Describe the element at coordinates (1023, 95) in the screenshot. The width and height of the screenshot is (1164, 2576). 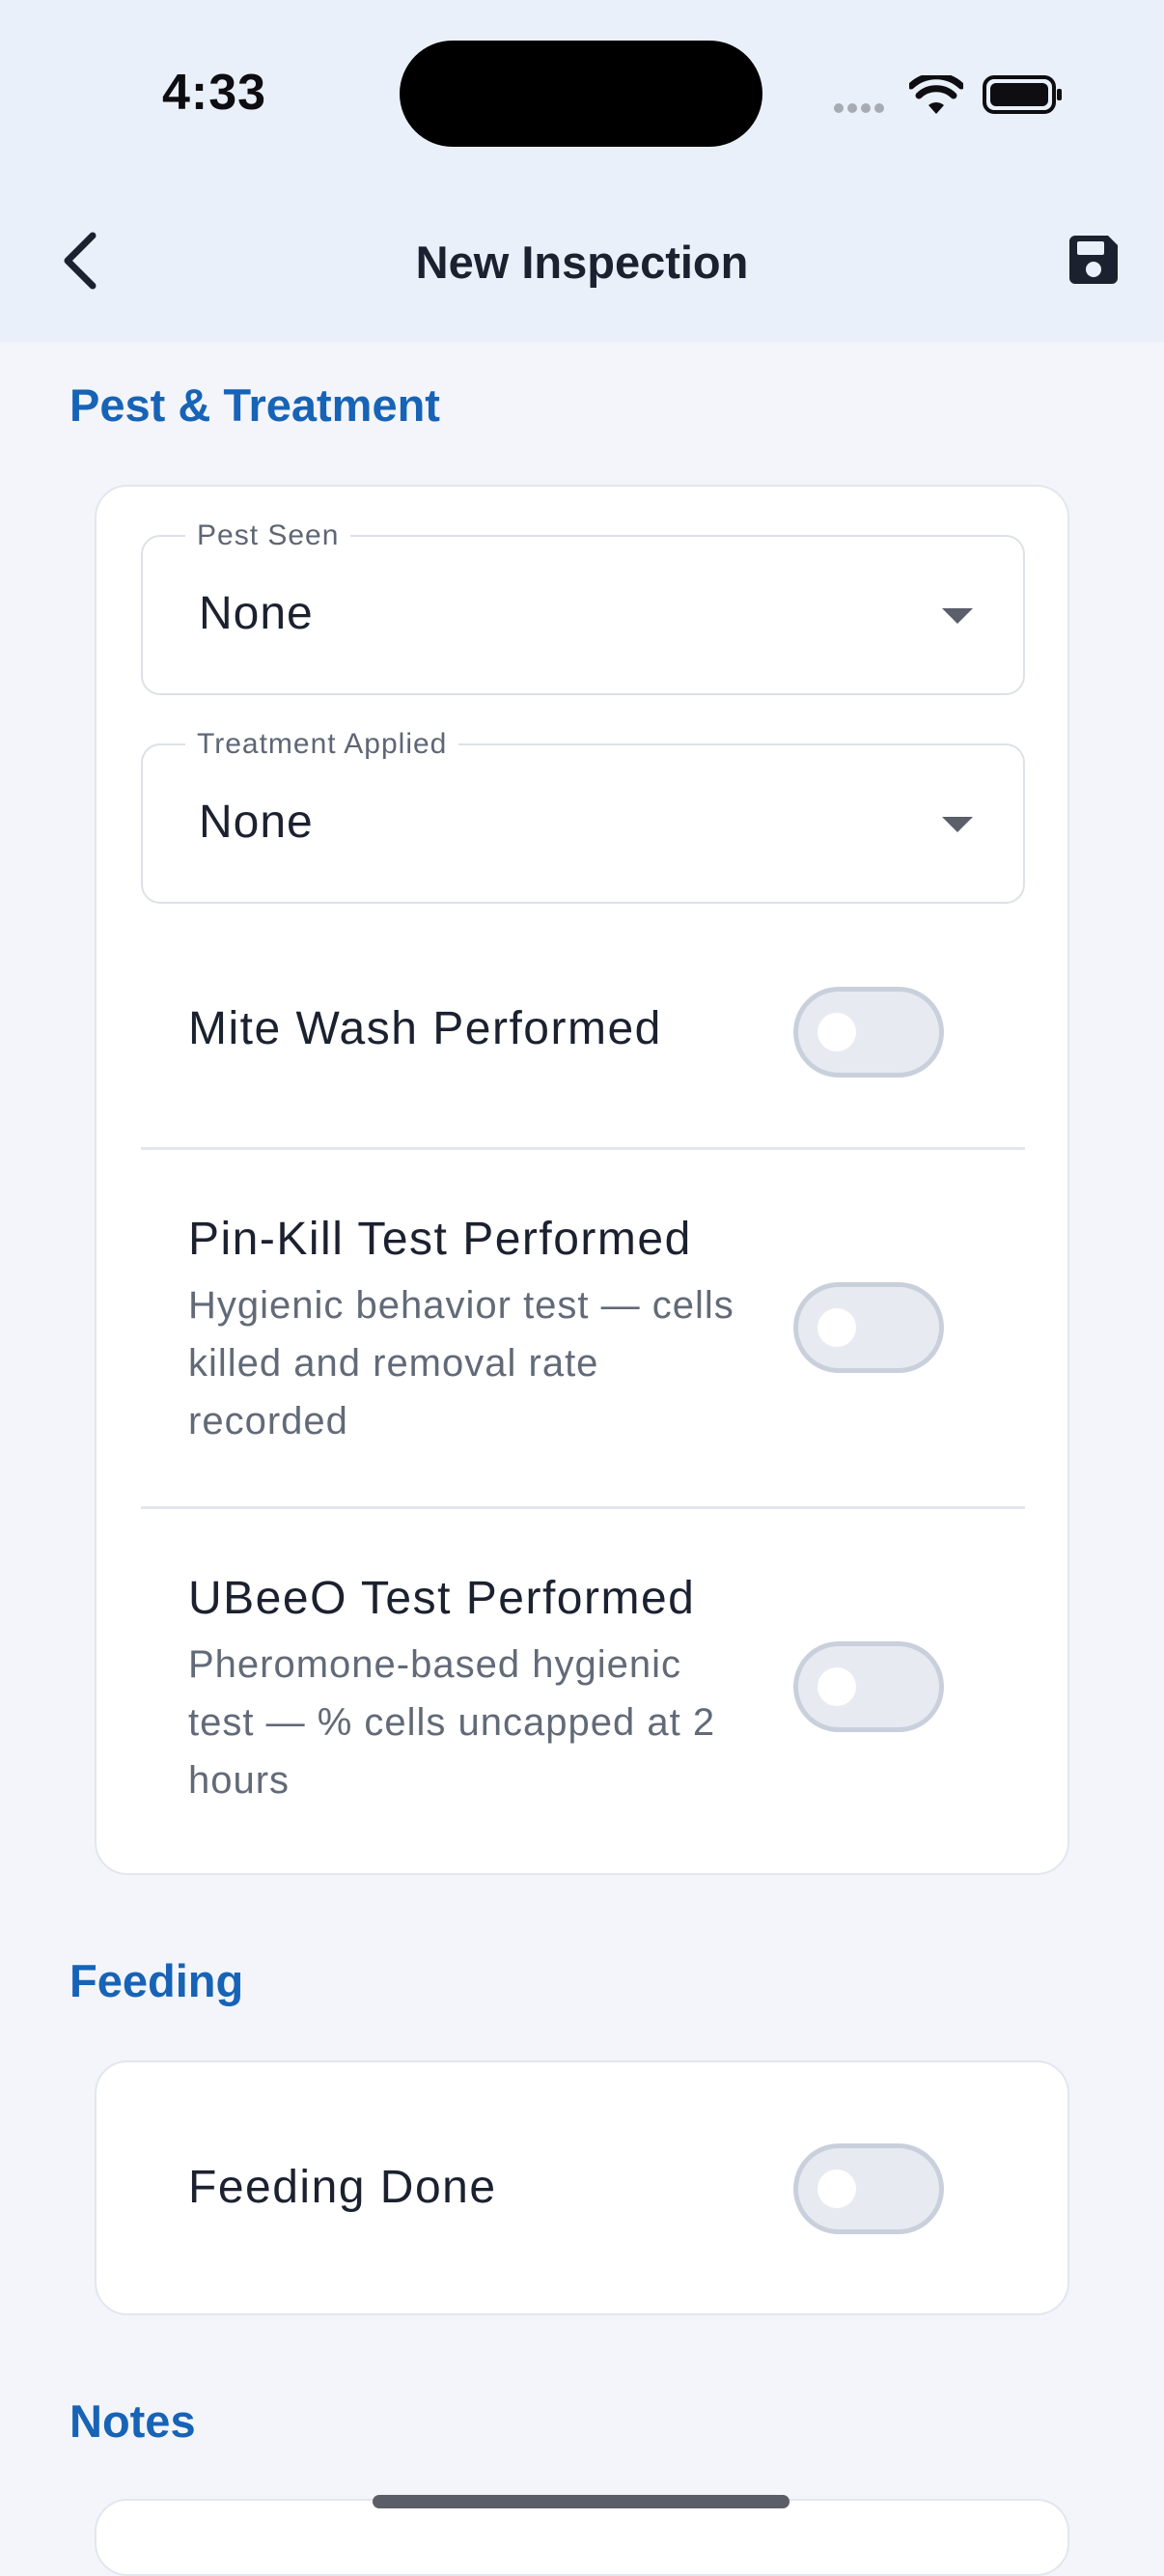
I see `battery-icon` at that location.